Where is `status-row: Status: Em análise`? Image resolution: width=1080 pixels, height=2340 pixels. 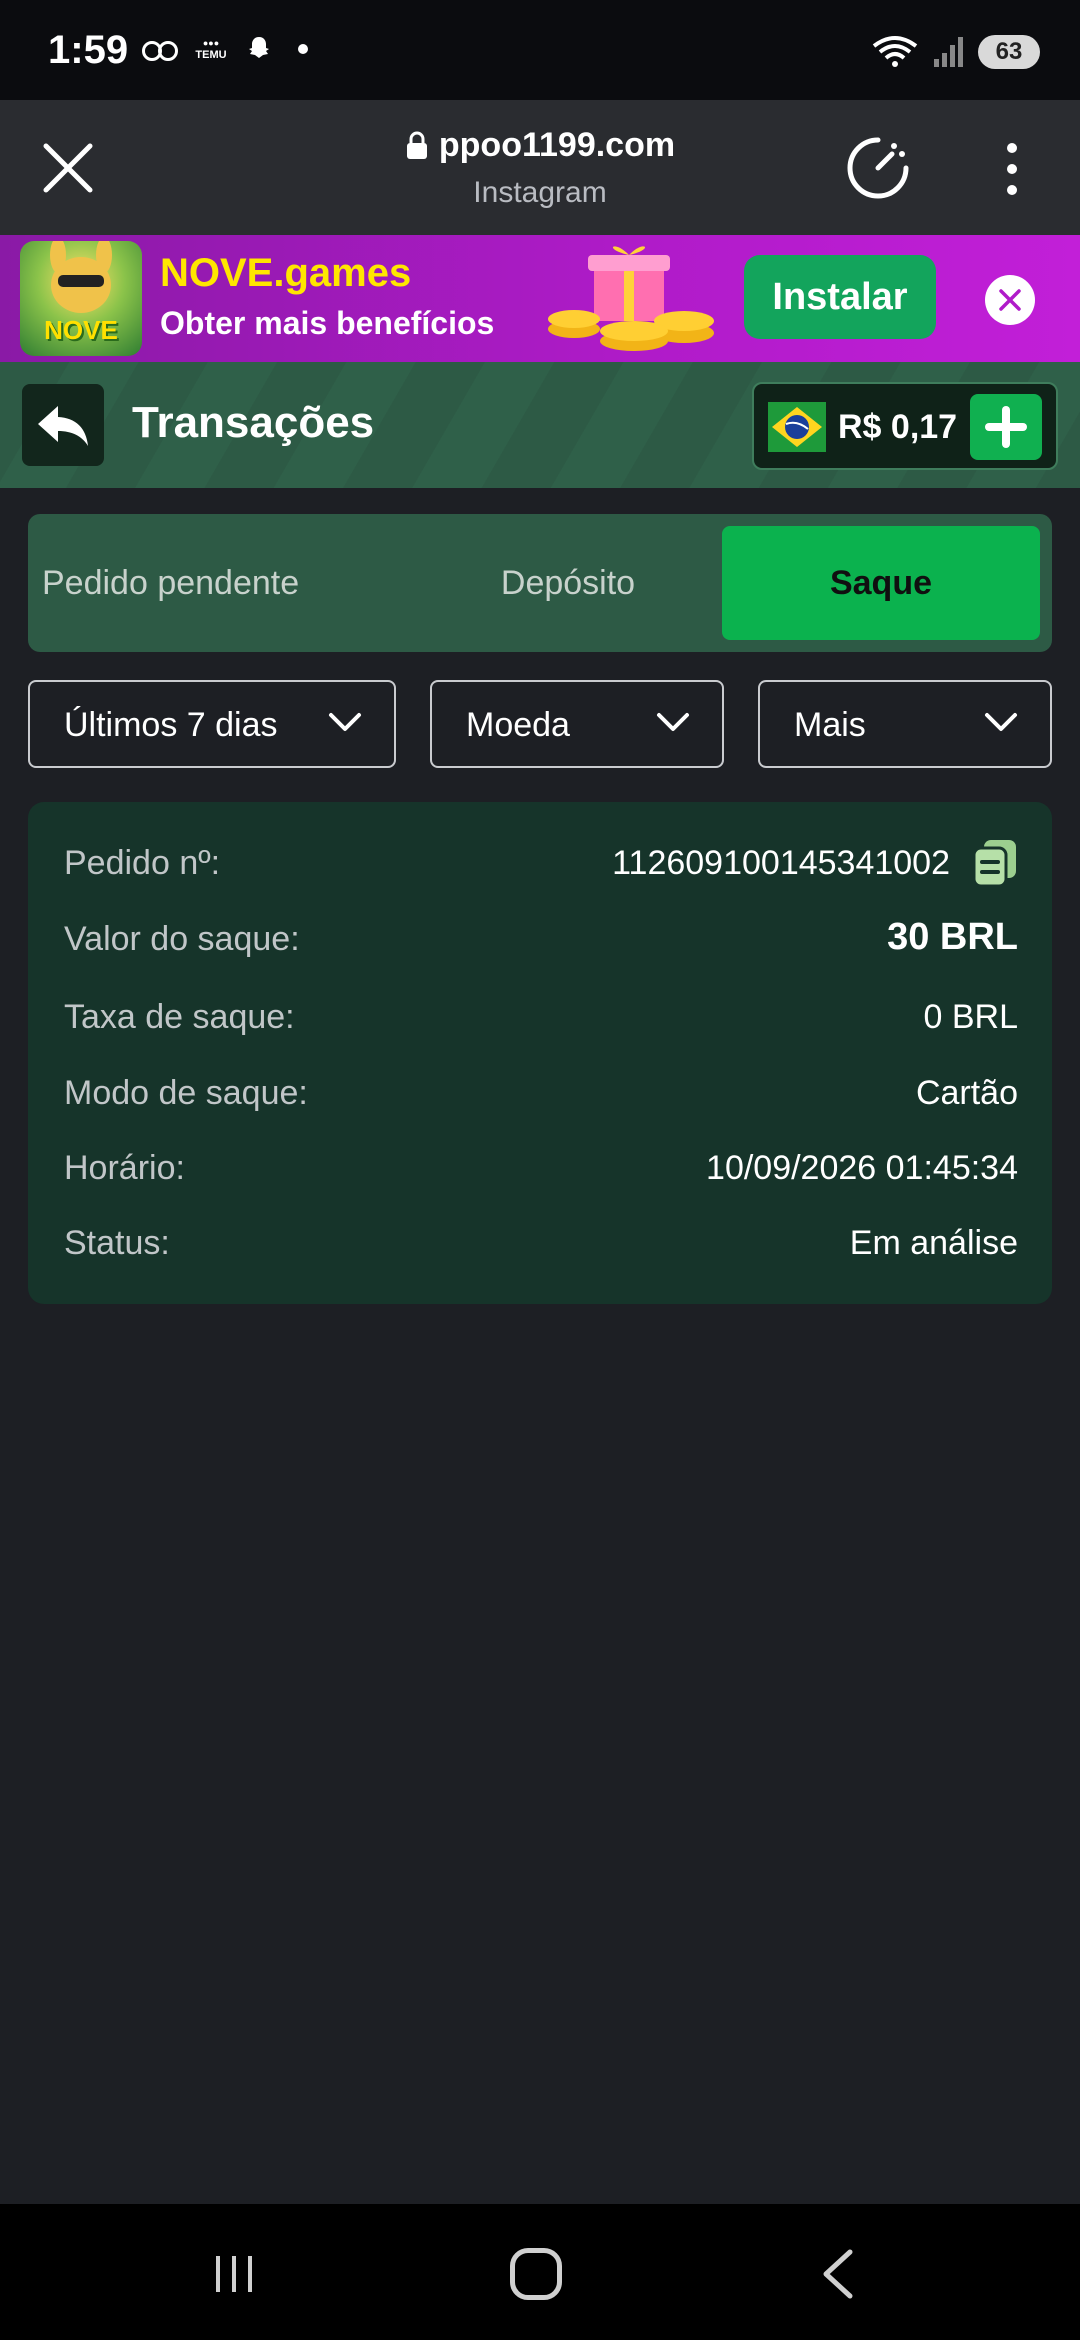 status-row: Status: Em análise is located at coordinates (541, 1243).